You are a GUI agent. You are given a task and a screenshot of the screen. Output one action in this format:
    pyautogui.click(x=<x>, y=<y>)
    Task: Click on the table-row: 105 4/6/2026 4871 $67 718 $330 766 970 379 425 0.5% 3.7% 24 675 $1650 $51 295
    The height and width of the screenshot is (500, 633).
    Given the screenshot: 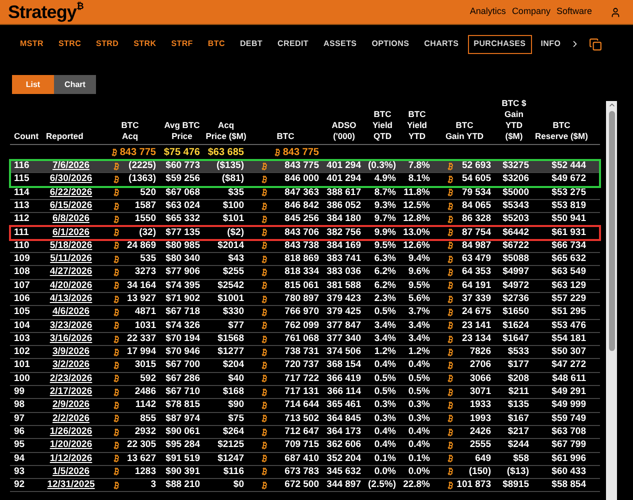 What is the action you would take?
    pyautogui.click(x=305, y=313)
    